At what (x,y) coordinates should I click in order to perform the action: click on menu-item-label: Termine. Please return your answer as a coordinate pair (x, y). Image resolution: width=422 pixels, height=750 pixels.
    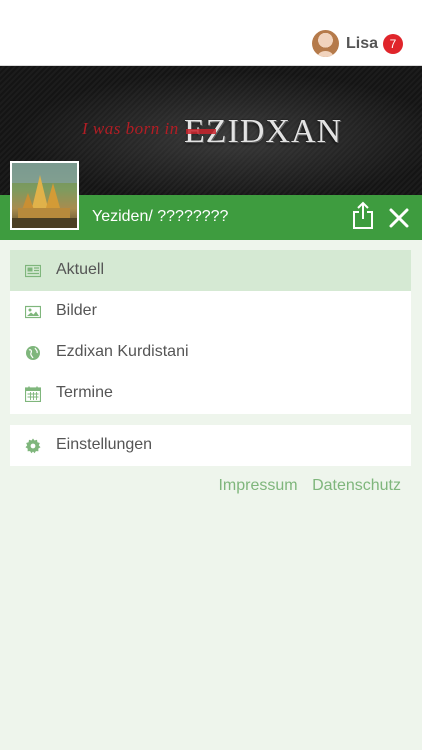
    Looking at the image, I should click on (84, 392).